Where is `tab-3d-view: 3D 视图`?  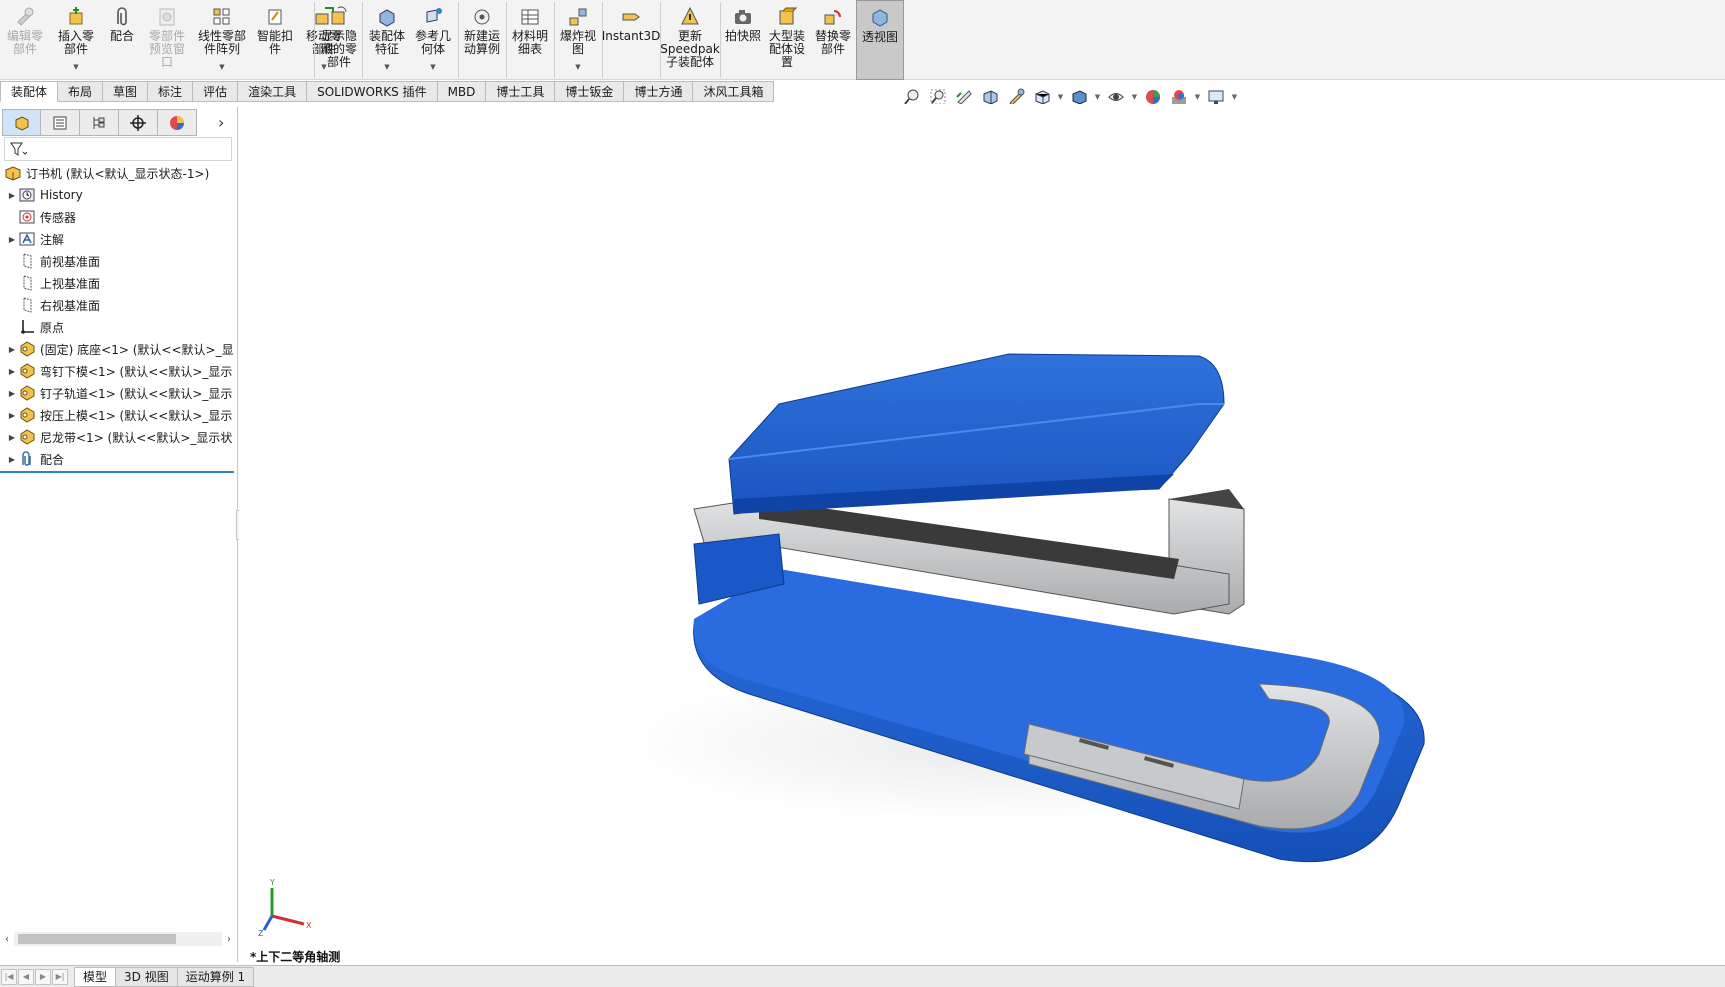 tab-3d-view: 3D 视图 is located at coordinates (147, 976).